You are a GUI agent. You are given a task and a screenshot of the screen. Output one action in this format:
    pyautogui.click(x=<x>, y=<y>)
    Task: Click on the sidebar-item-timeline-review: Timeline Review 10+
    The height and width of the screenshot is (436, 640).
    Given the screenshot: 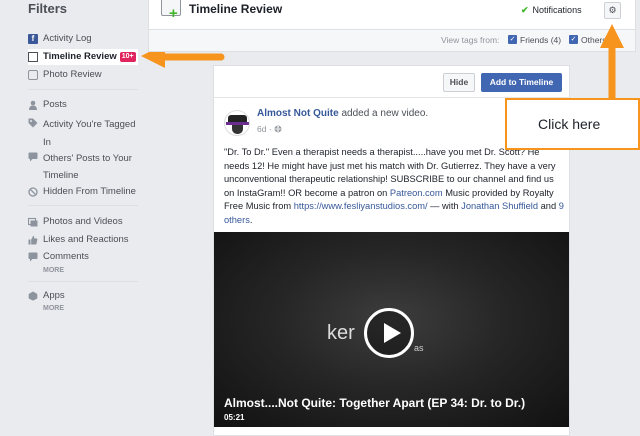 What is the action you would take?
    pyautogui.click(x=83, y=57)
    